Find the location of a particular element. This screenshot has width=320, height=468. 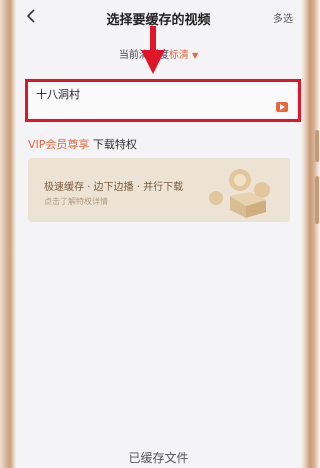

caret-down-icon: ▼ is located at coordinates (195, 55).